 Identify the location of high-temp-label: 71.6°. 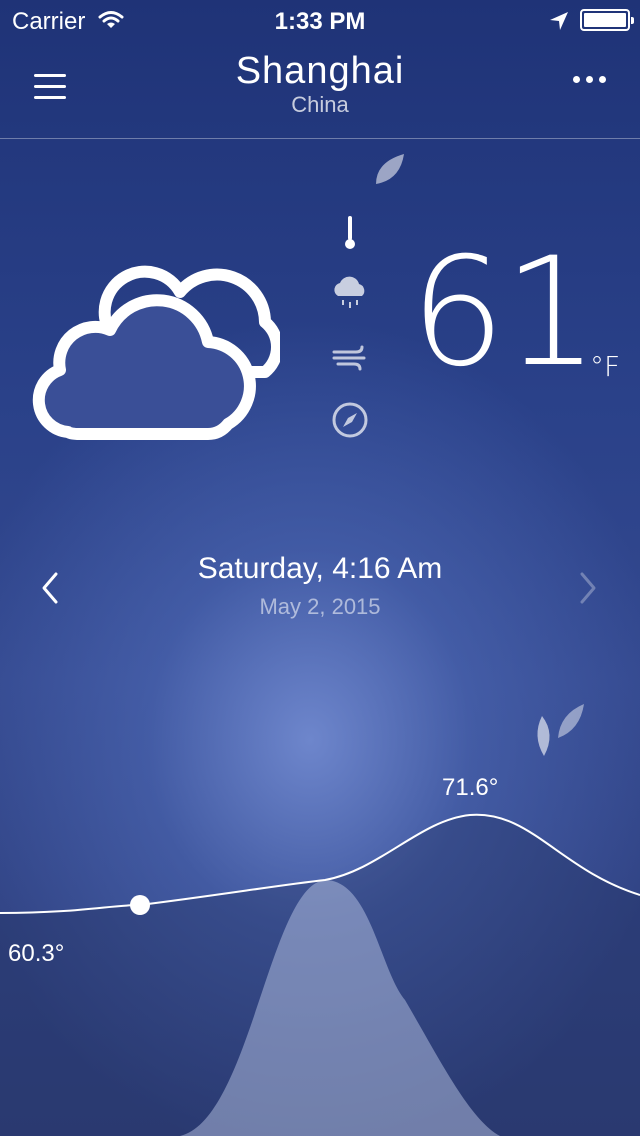
(470, 787).